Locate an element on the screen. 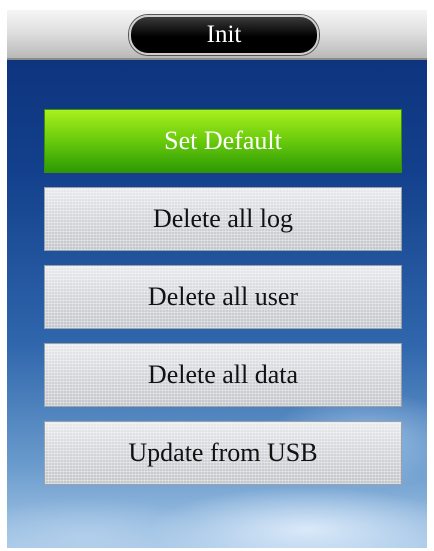 The width and height of the screenshot is (434, 551). page-title: Init is located at coordinates (224, 35).